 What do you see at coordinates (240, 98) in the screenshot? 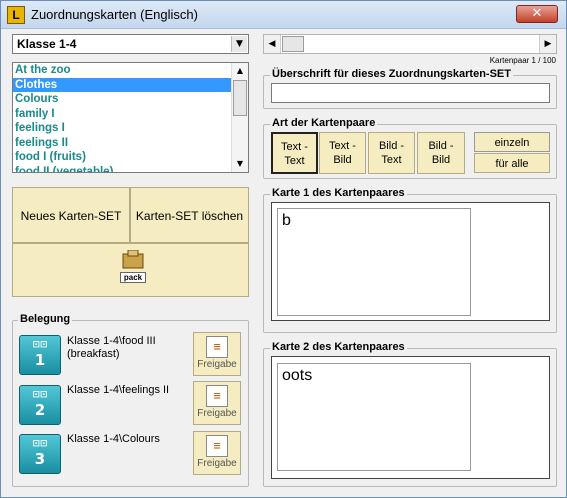
I see `list-scroll-thumb` at bounding box center [240, 98].